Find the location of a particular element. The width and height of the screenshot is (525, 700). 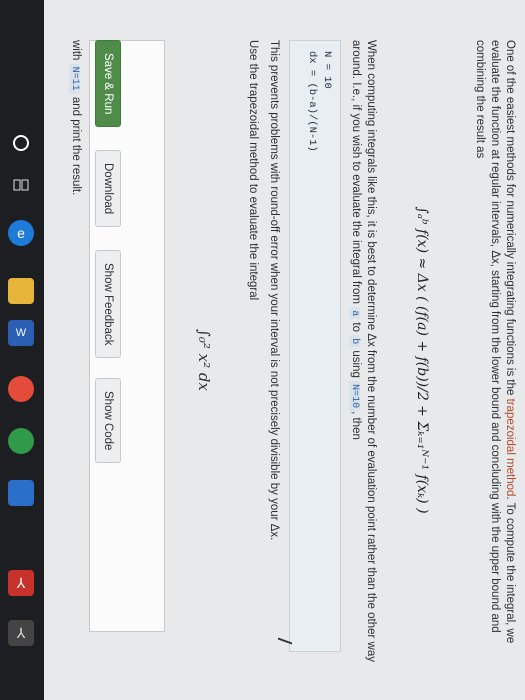

code-b: b is located at coordinates (354, 341).